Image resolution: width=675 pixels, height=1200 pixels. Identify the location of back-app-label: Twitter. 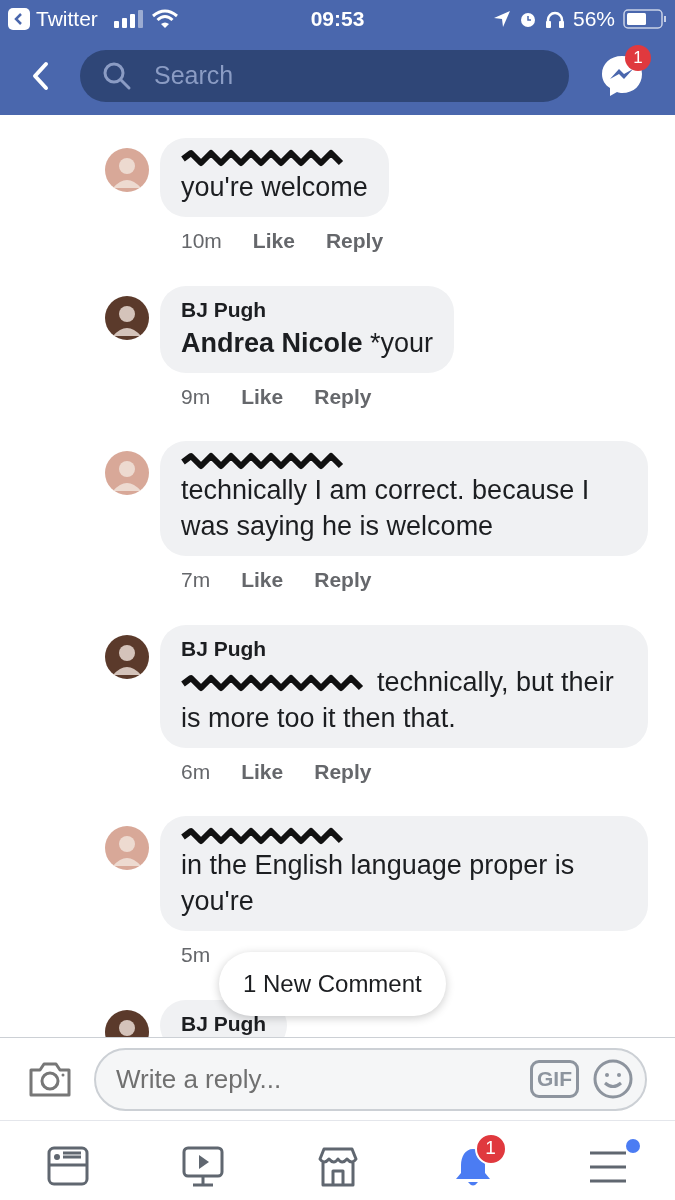
(67, 18).